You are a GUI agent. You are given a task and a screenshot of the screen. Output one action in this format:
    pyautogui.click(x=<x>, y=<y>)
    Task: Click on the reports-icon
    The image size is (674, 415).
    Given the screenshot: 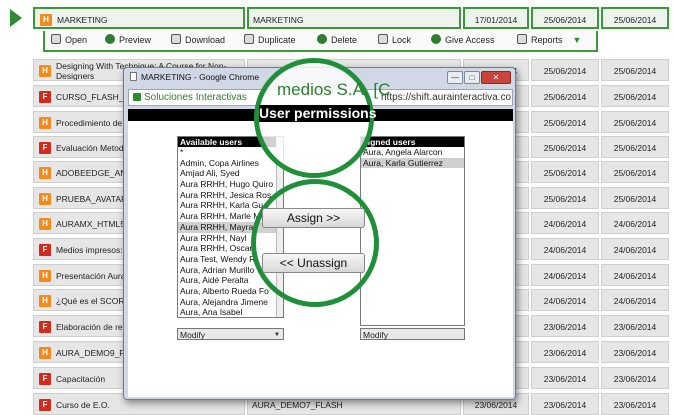 What is the action you would take?
    pyautogui.click(x=522, y=39)
    